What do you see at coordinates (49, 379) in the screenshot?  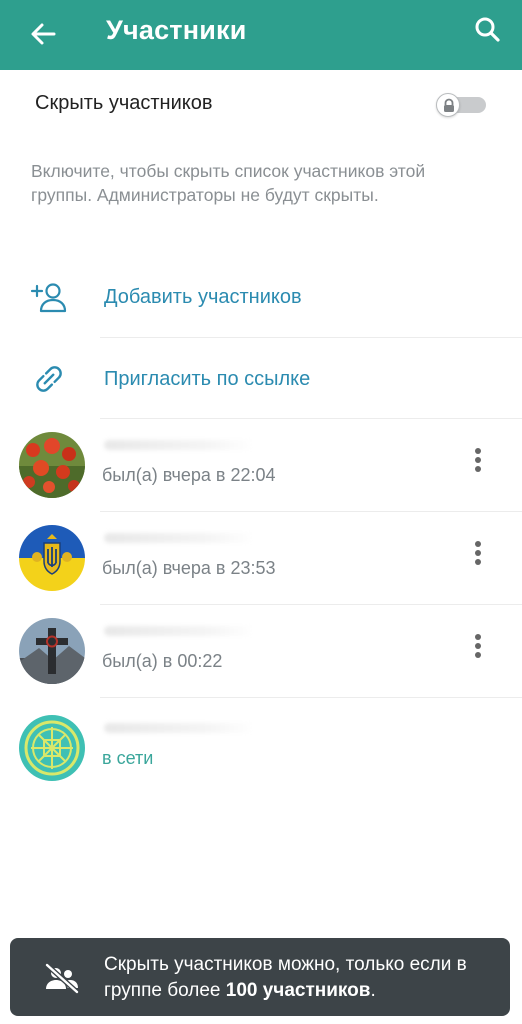 I see `link-icon` at bounding box center [49, 379].